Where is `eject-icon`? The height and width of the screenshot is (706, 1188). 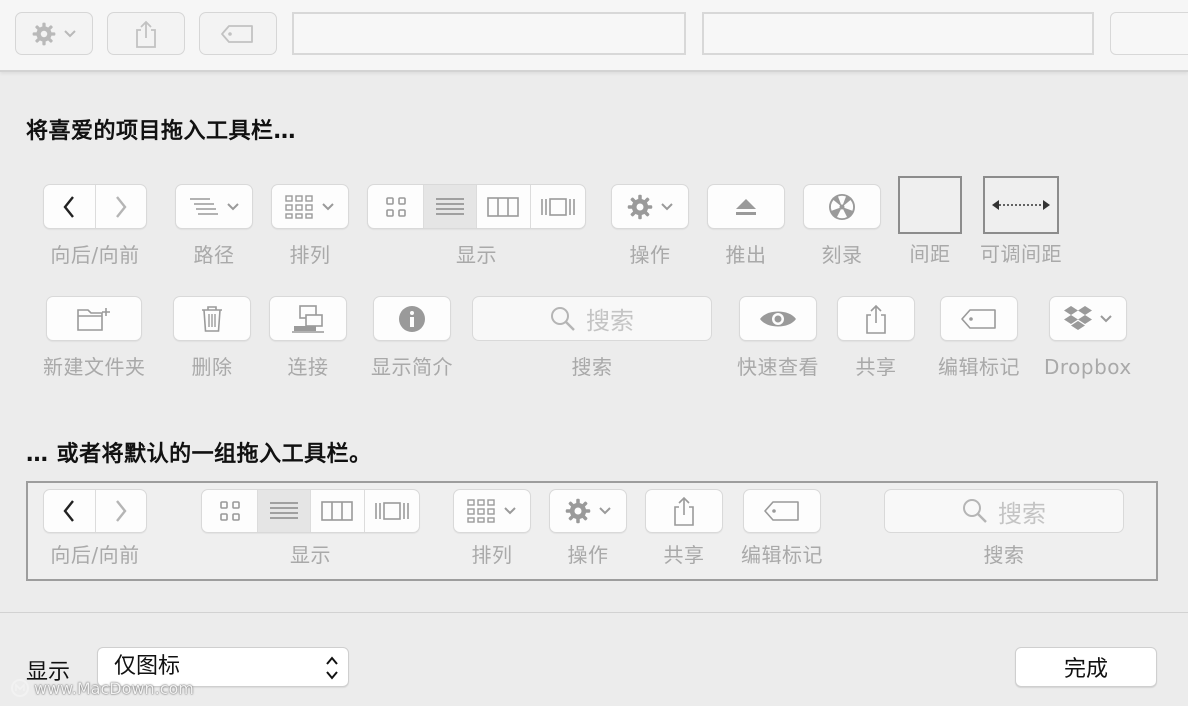
eject-icon is located at coordinates (746, 206).